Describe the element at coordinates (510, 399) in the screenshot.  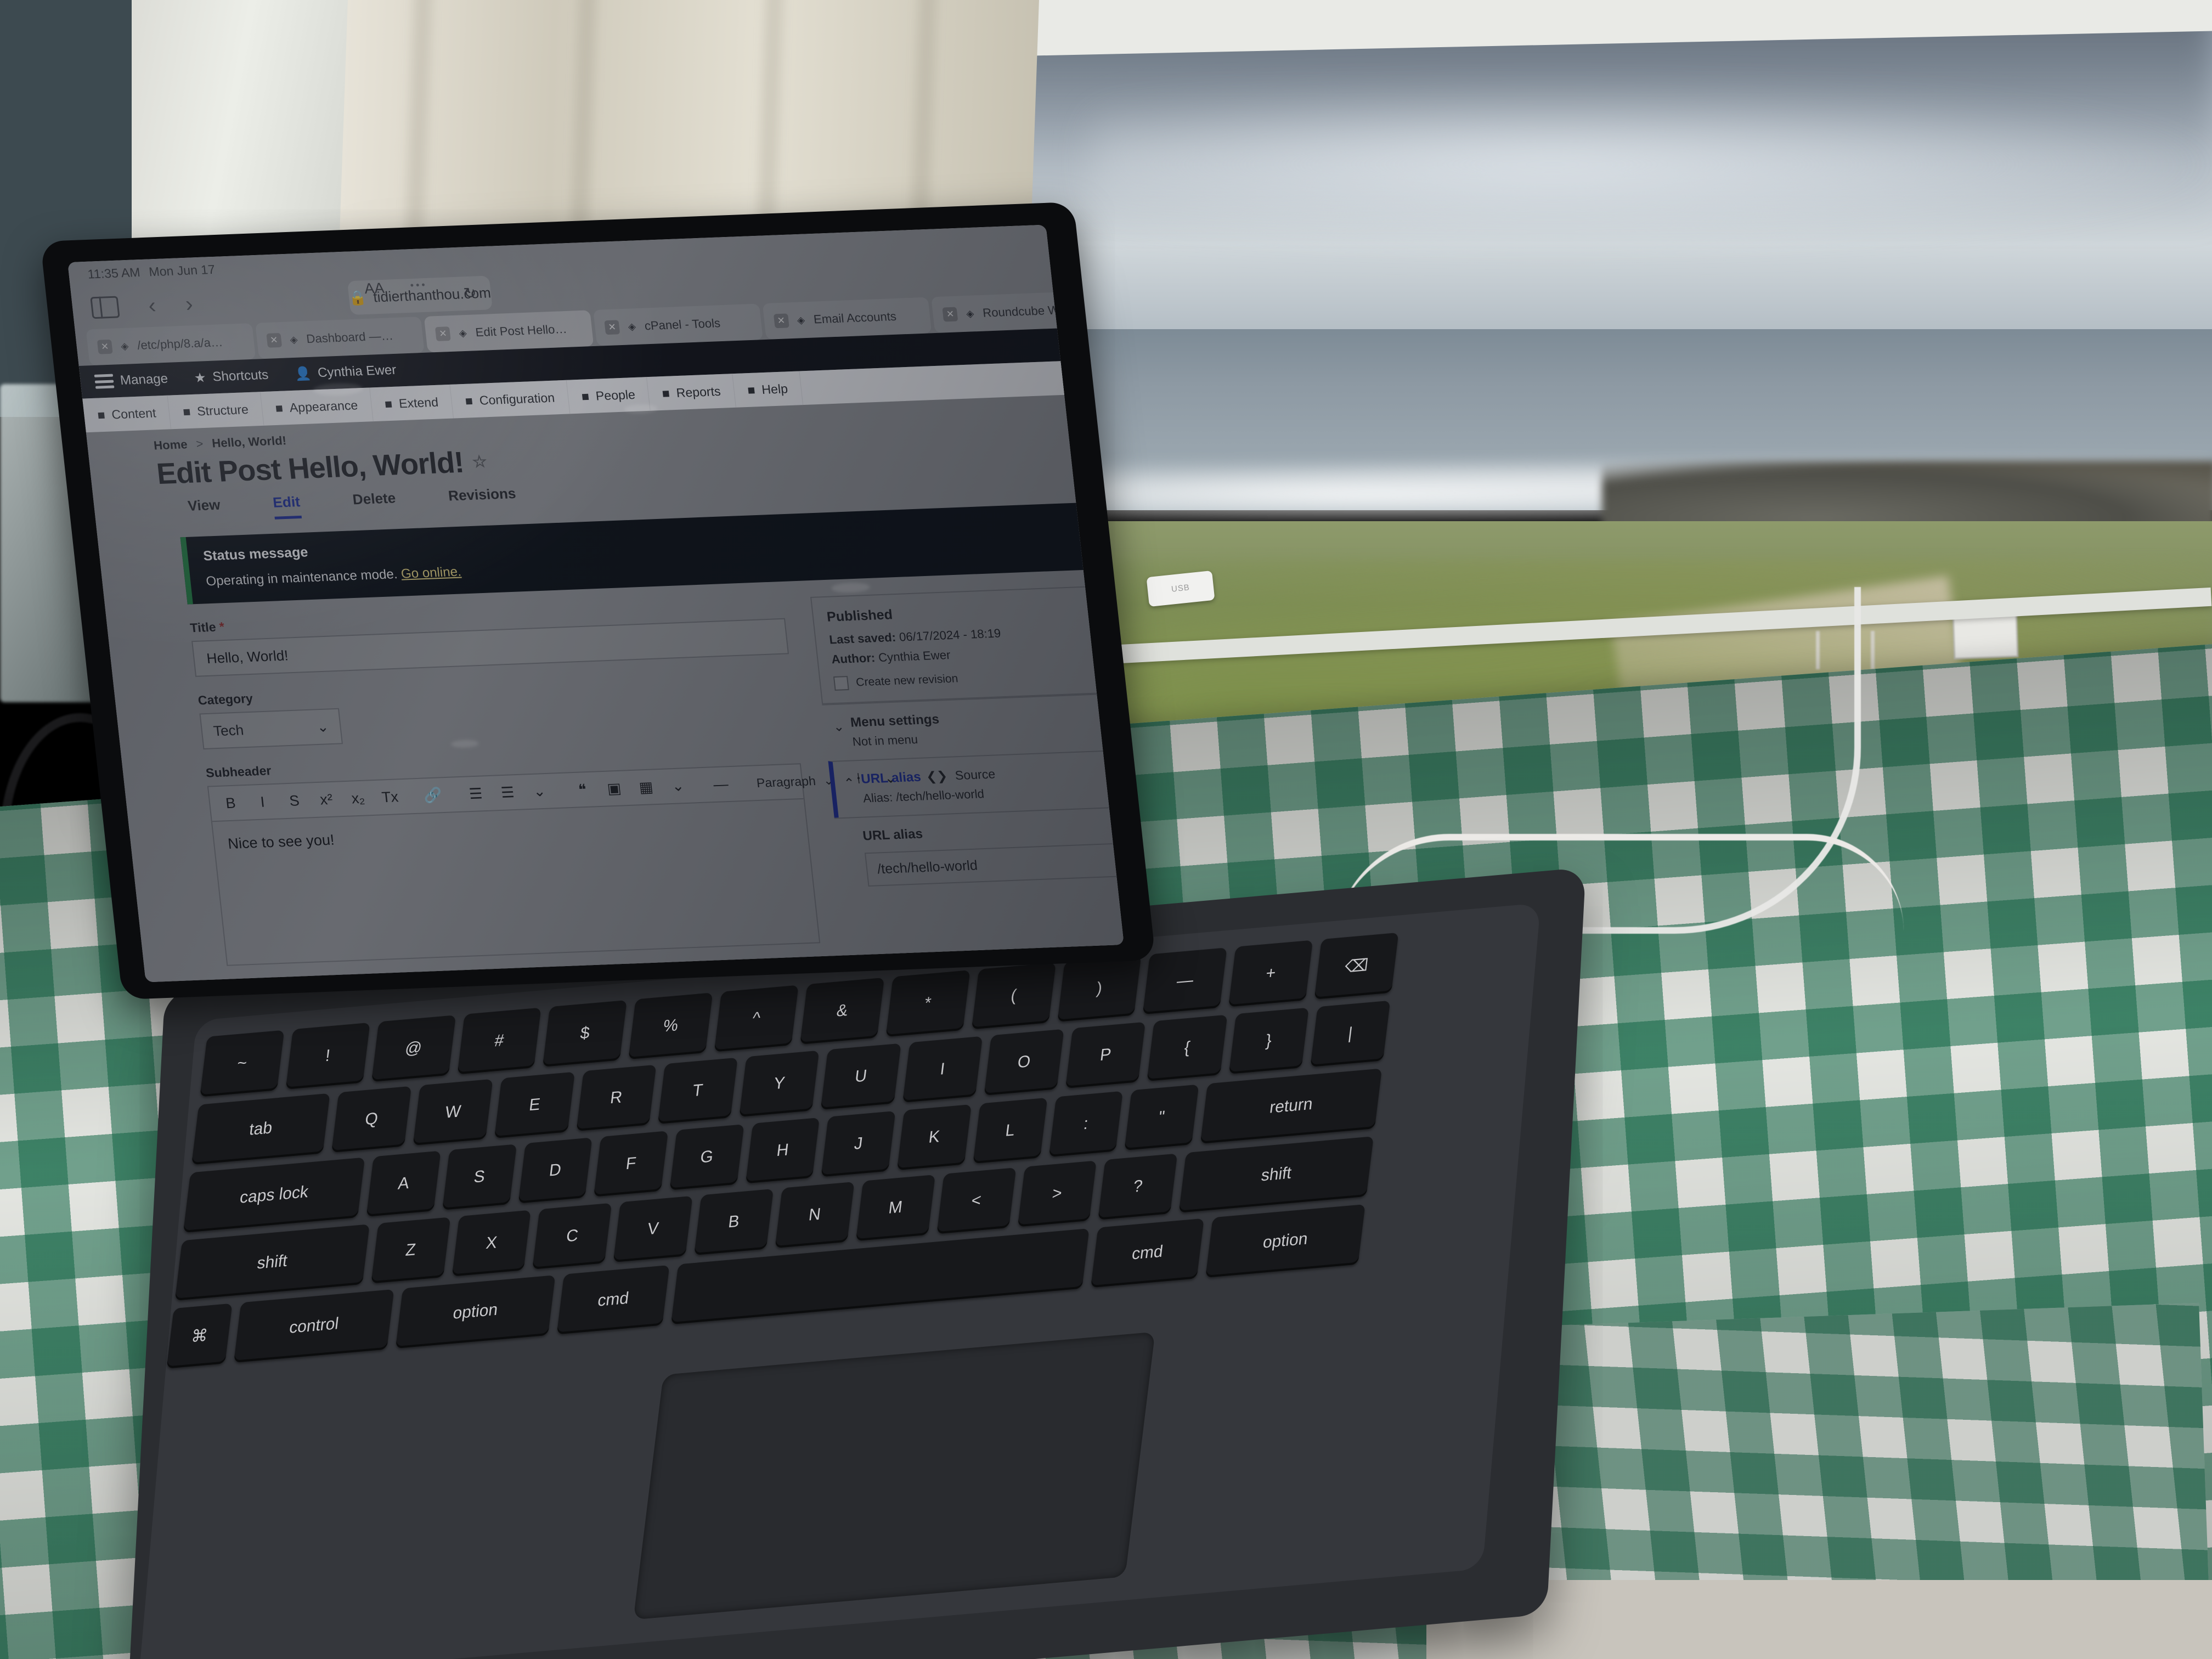
I see `admin-menu-item-configuration: ■ Configuration` at that location.